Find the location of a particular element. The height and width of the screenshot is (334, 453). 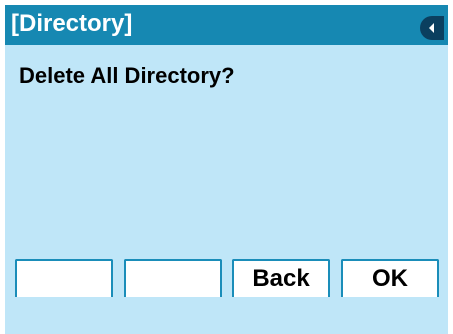

page-title: [Directory] is located at coordinates (72, 23).